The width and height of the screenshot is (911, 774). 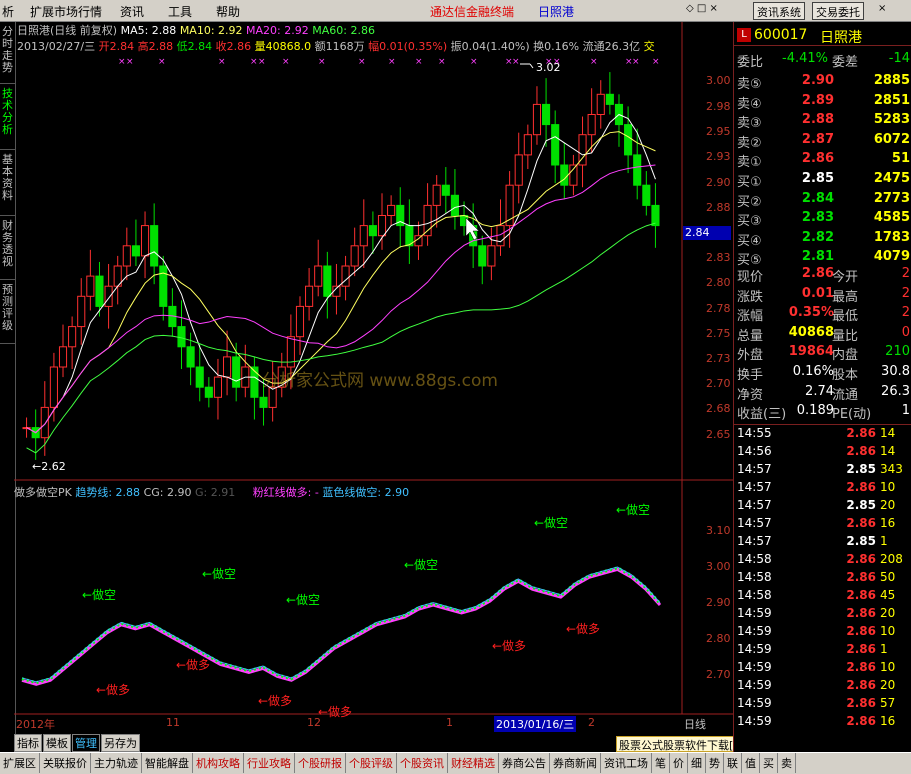 I want to click on buy-level: 买③ 2.83 4585, so click(x=822, y=219).